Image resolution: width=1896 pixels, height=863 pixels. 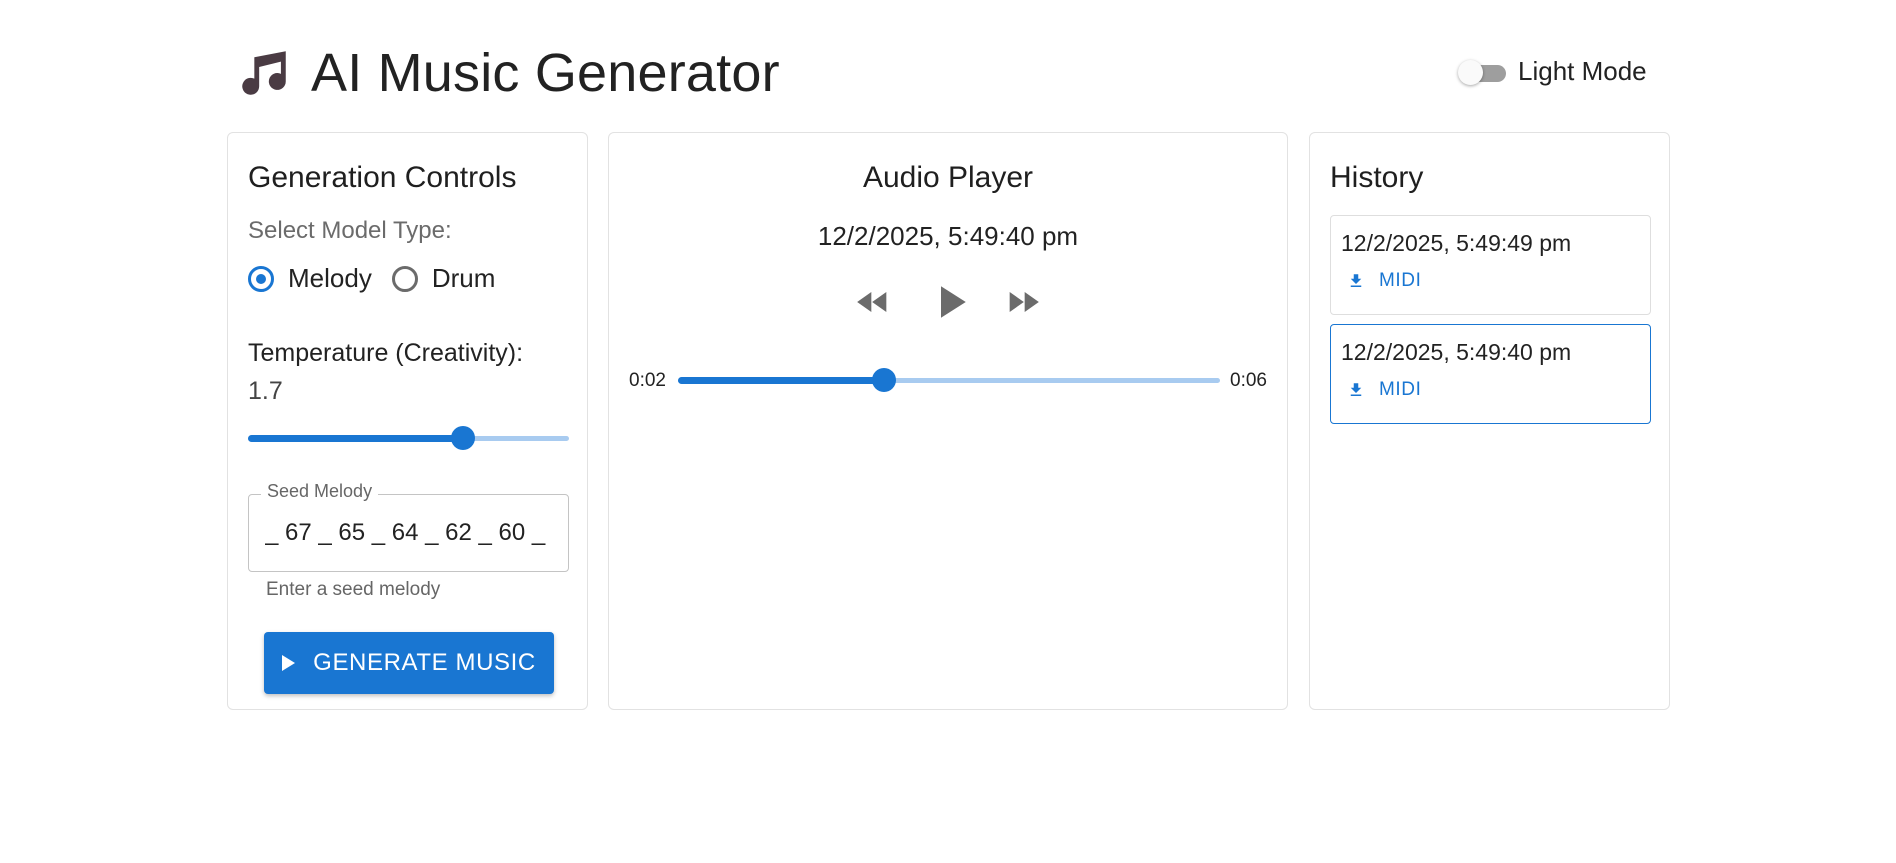 What do you see at coordinates (404, 278) in the screenshot?
I see `radio-unchecked-icon` at bounding box center [404, 278].